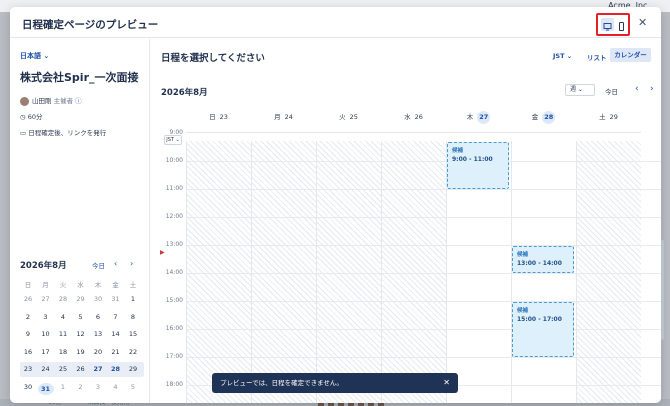 The height and width of the screenshot is (406, 670). I want to click on mini-day: 6, so click(98, 317).